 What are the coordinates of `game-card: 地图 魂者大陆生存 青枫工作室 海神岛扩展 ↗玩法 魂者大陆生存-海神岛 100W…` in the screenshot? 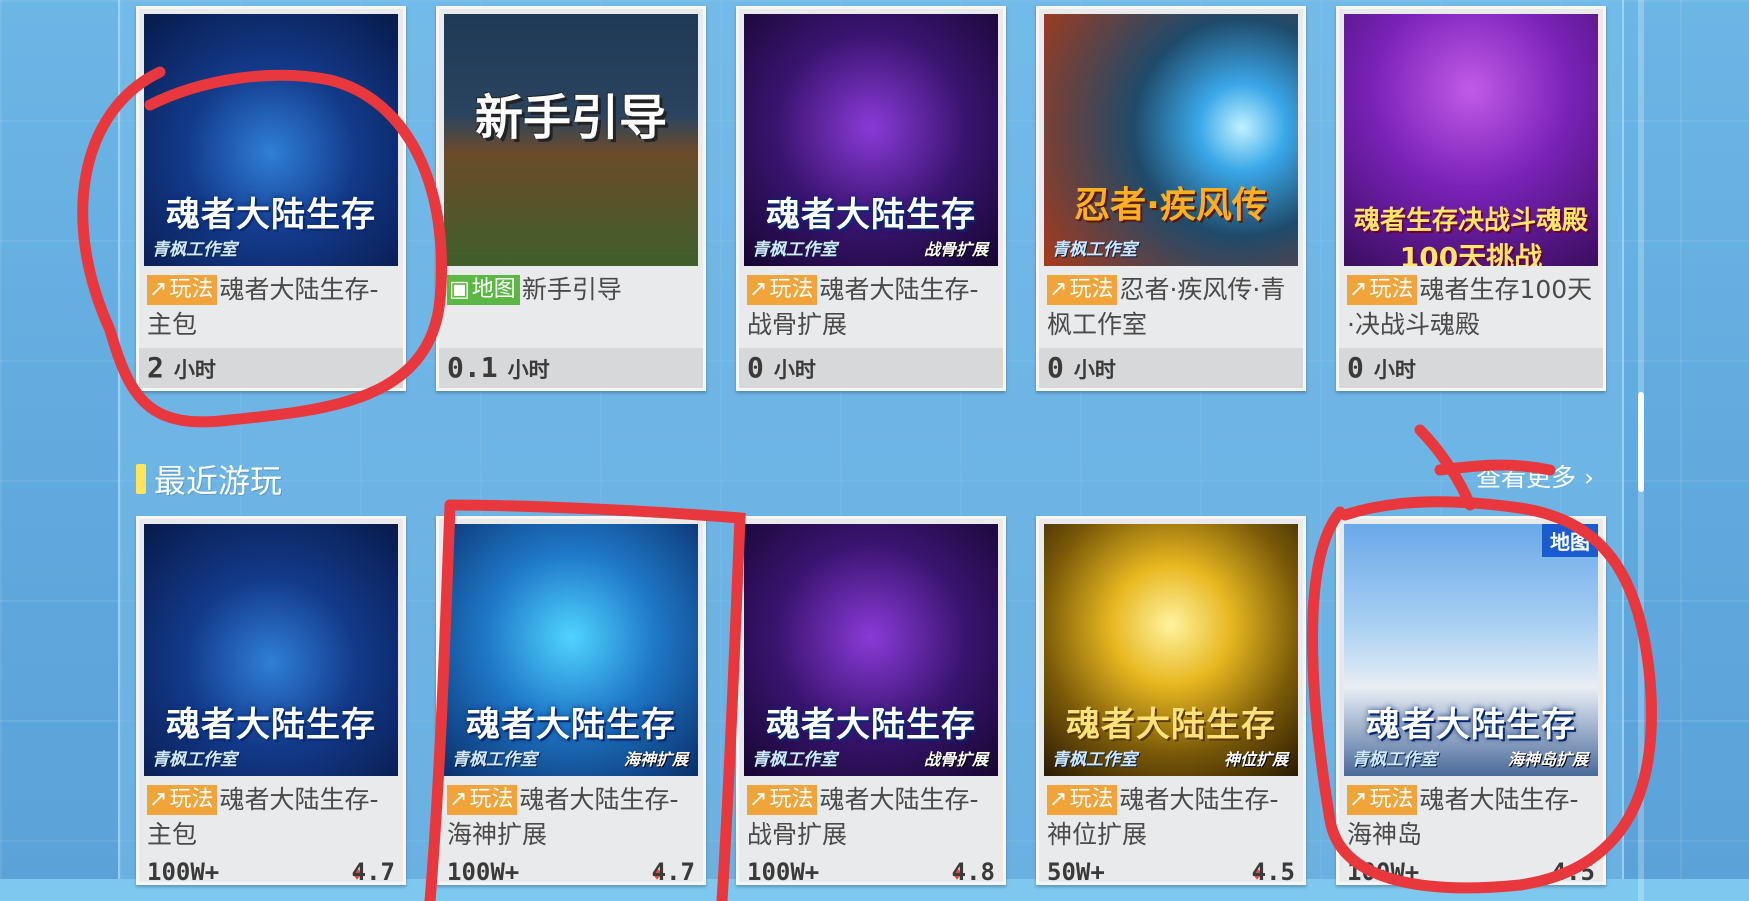 It's located at (1471, 700).